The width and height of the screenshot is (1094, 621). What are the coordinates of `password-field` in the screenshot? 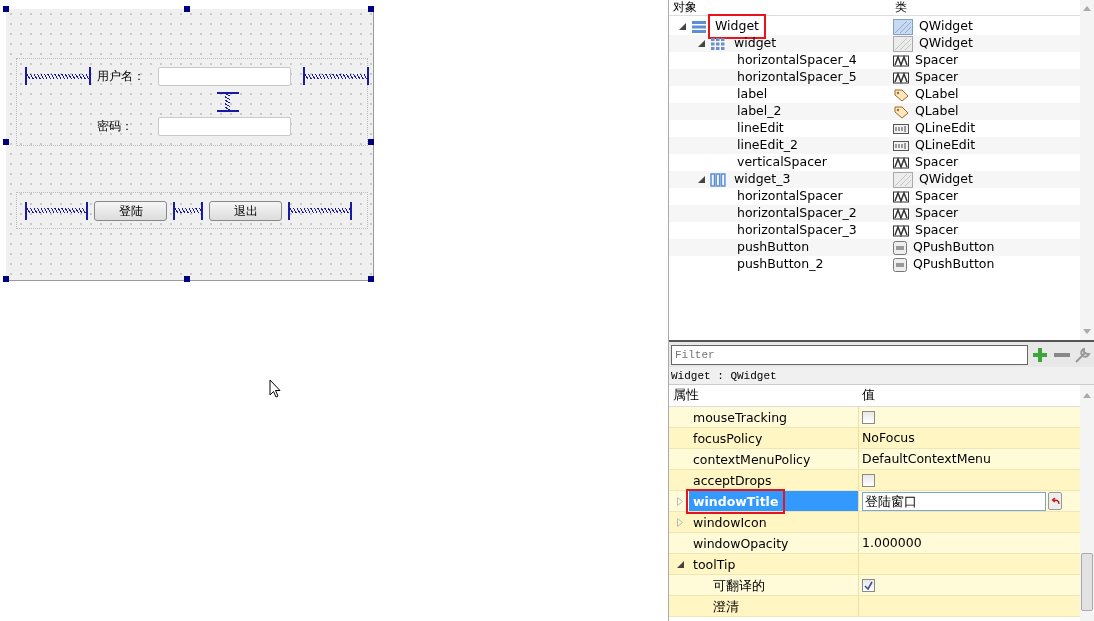 It's located at (224, 126).